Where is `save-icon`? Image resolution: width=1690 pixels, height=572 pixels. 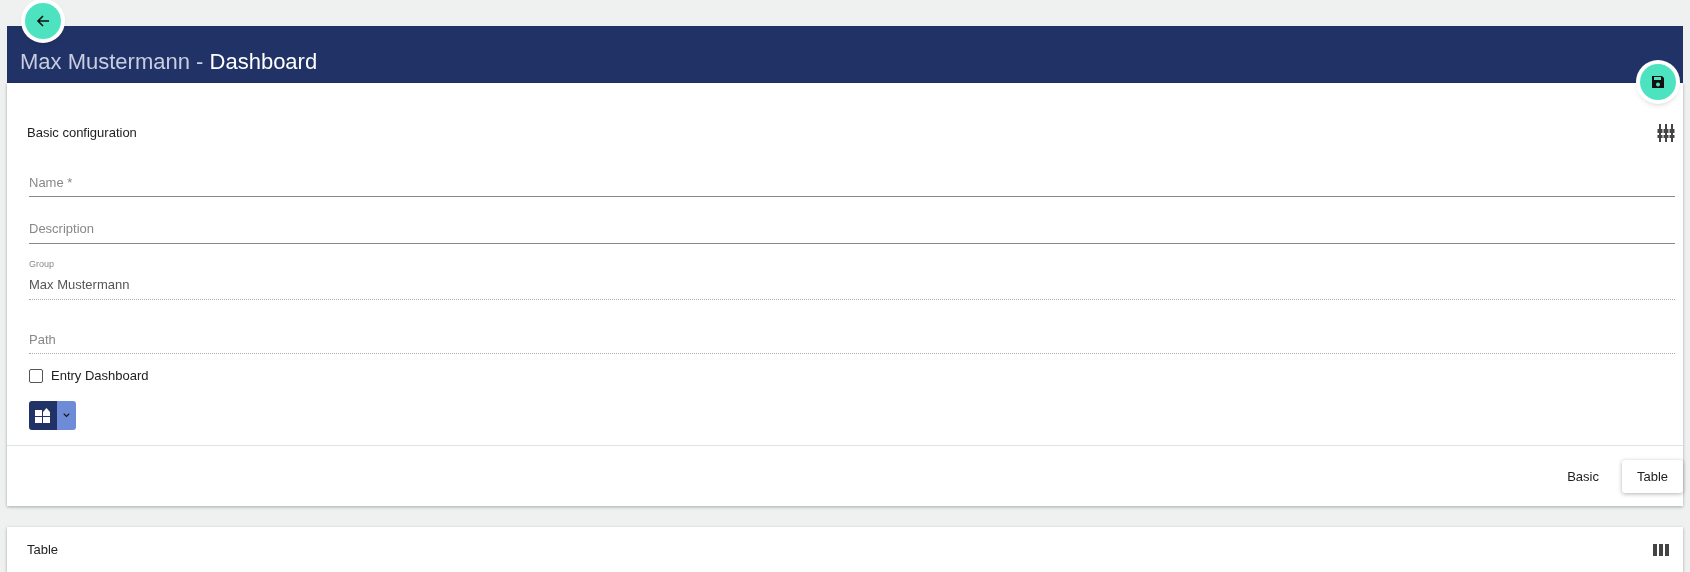
save-icon is located at coordinates (1658, 82).